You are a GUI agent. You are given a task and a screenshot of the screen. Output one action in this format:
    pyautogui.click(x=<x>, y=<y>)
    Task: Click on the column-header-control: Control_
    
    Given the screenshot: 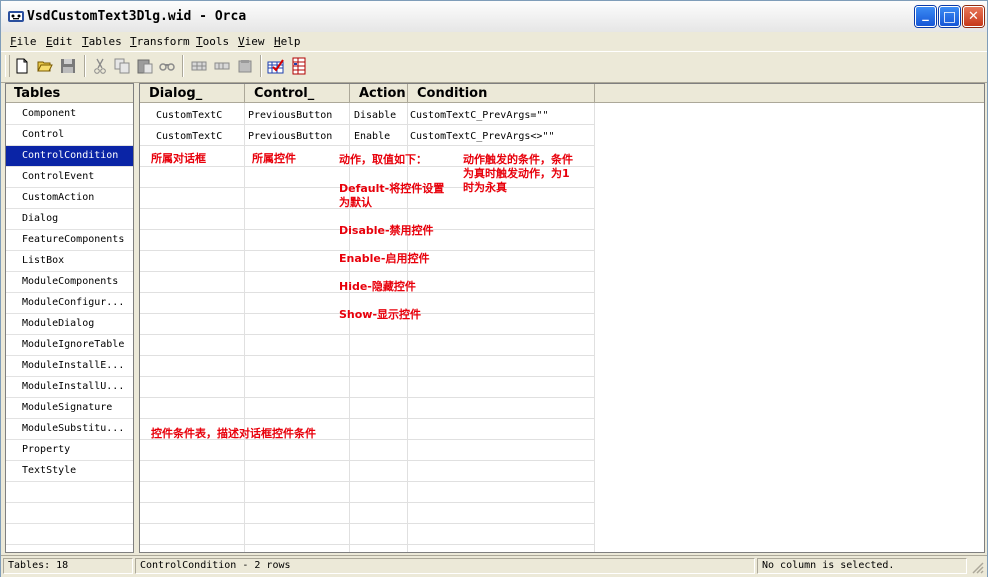 What is the action you would take?
    pyautogui.click(x=297, y=93)
    